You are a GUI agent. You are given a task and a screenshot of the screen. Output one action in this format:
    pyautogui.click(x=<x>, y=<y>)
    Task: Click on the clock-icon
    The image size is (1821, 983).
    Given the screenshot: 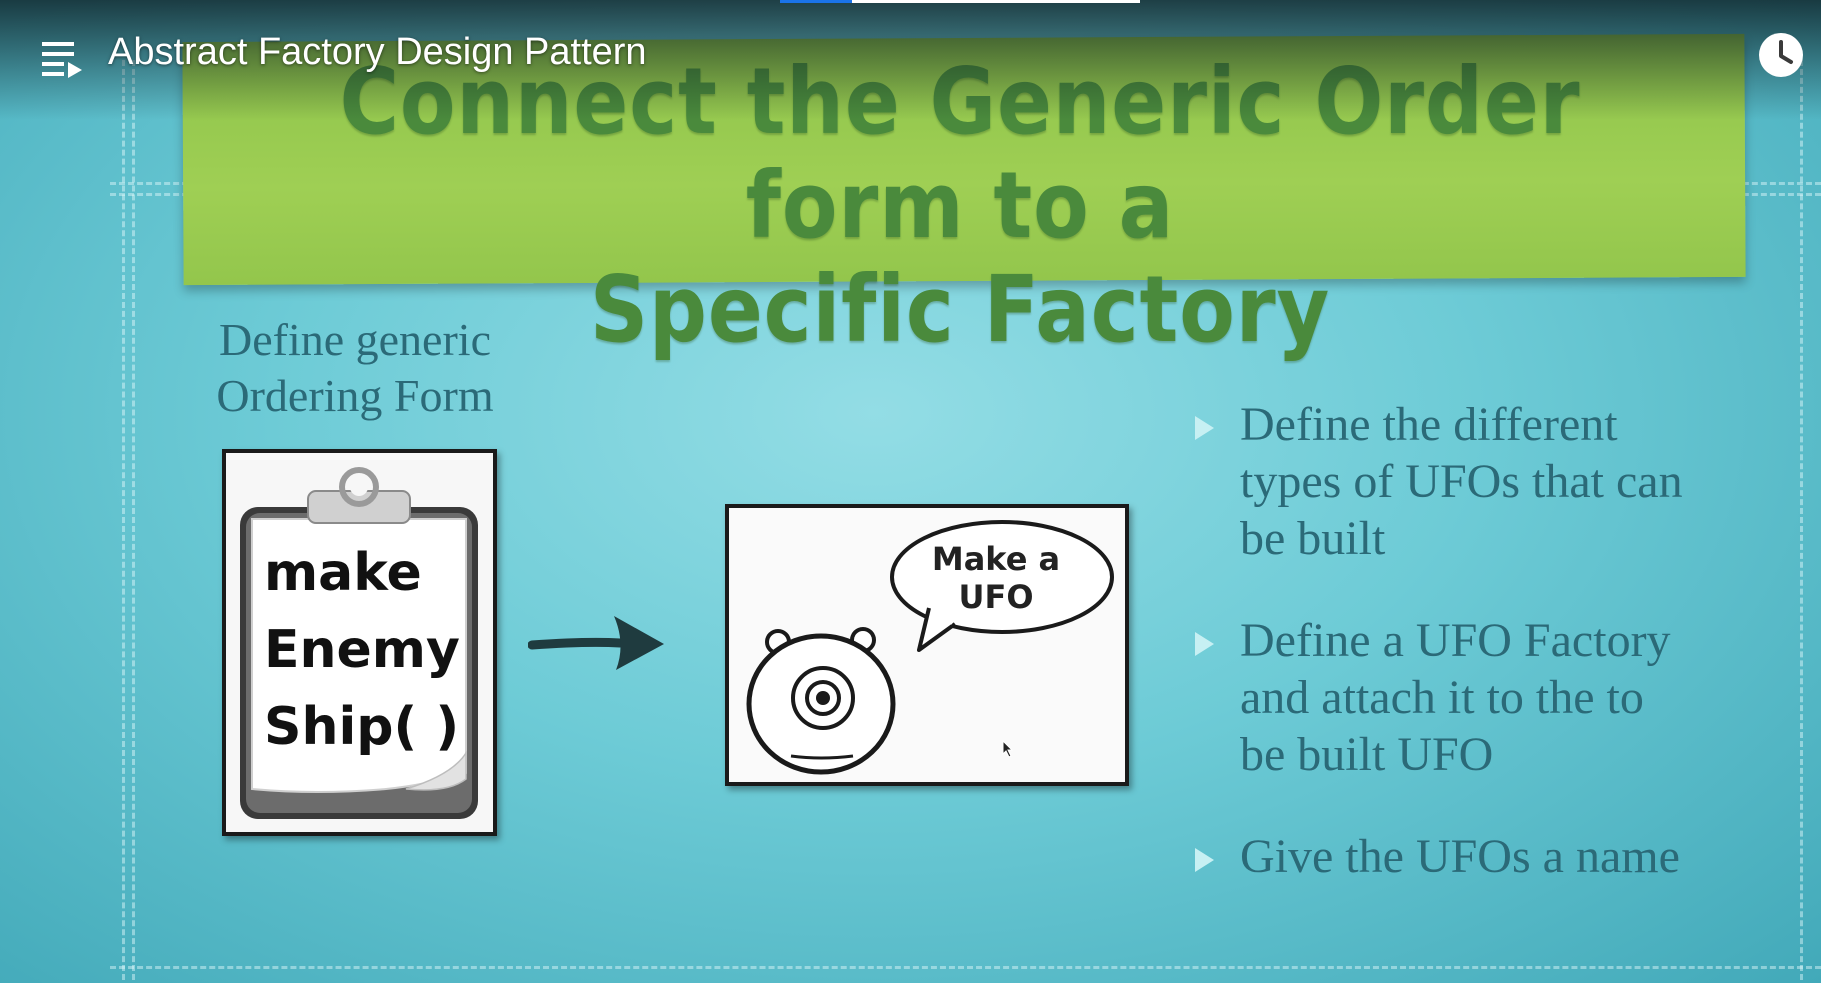 What is the action you would take?
    pyautogui.click(x=1781, y=55)
    